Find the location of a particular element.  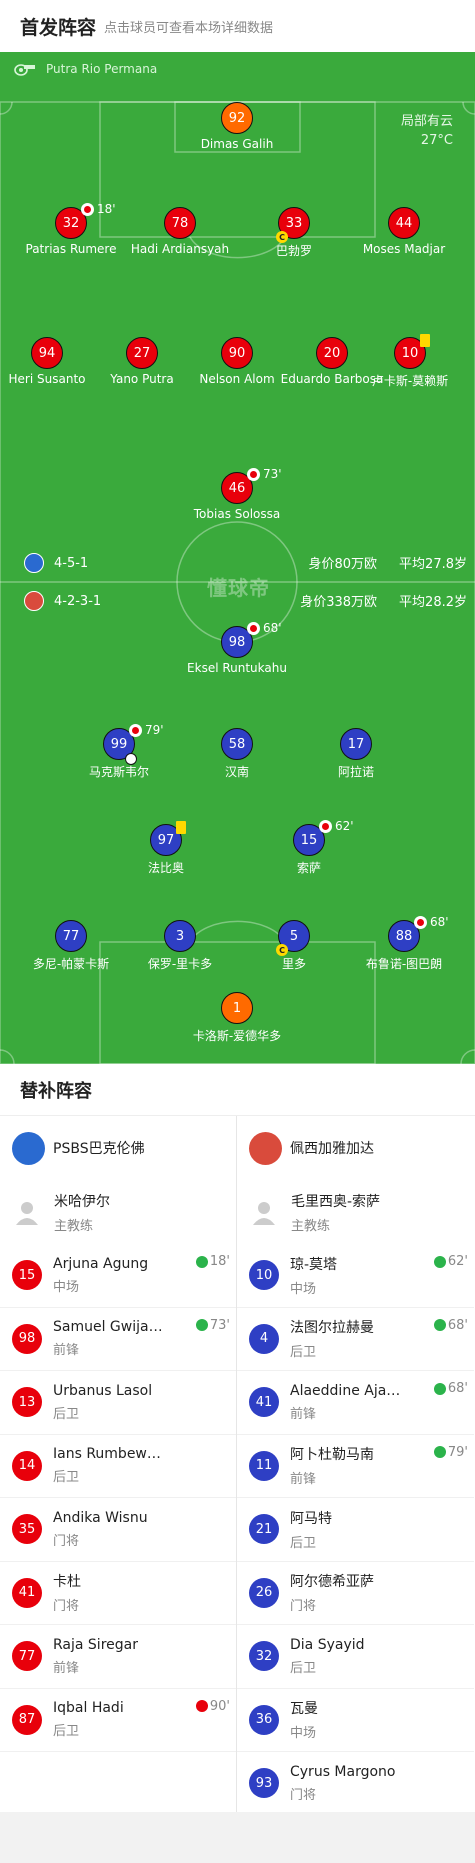

player-number: 36 is located at coordinates (264, 1719).